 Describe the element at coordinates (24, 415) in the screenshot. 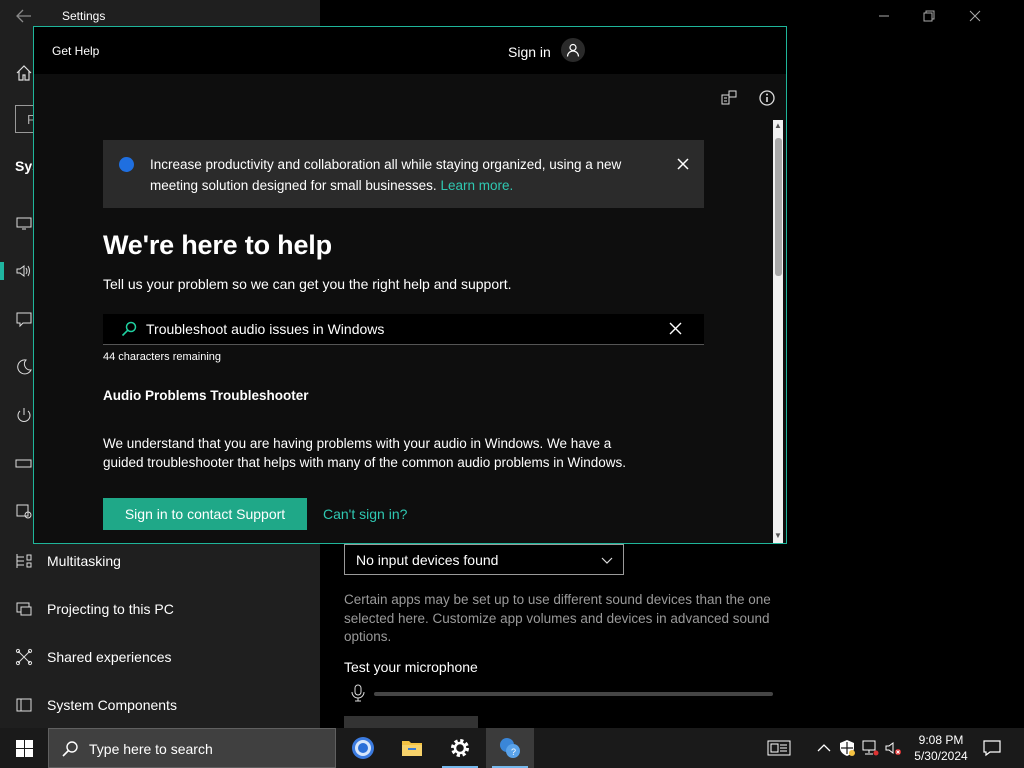

I see `power-icon` at that location.